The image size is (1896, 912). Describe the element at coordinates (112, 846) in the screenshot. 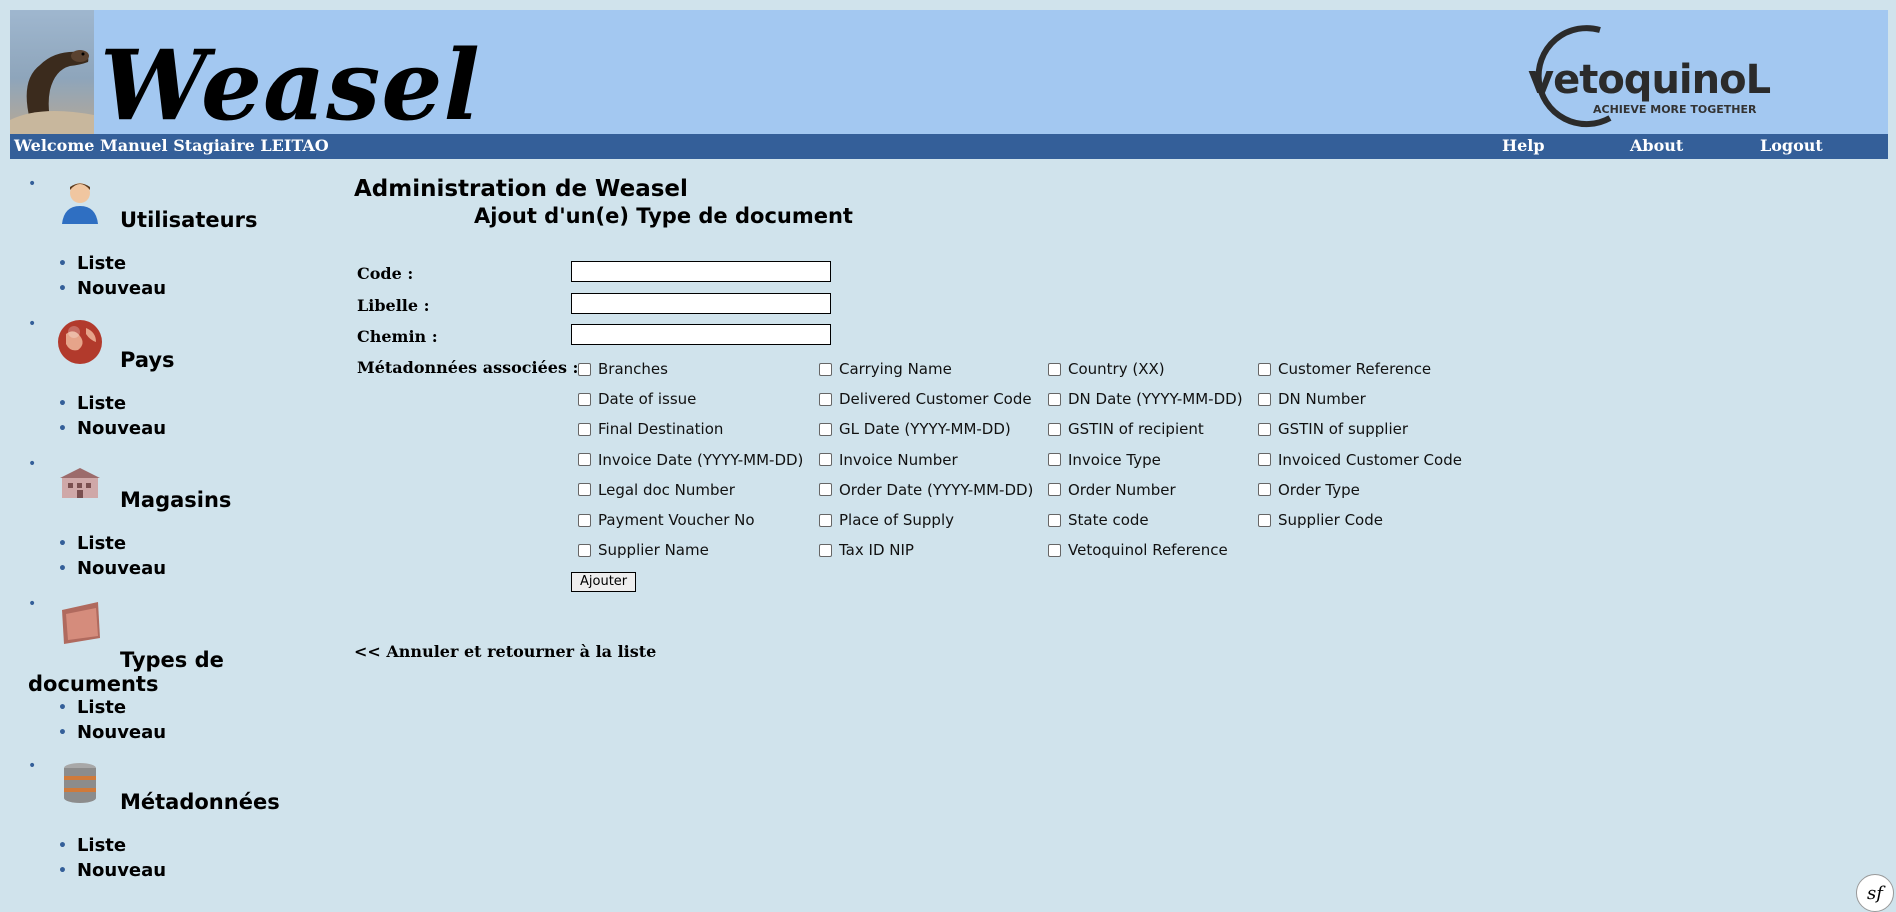

I see `sidebar-item-metadonnees-liste: Liste` at that location.